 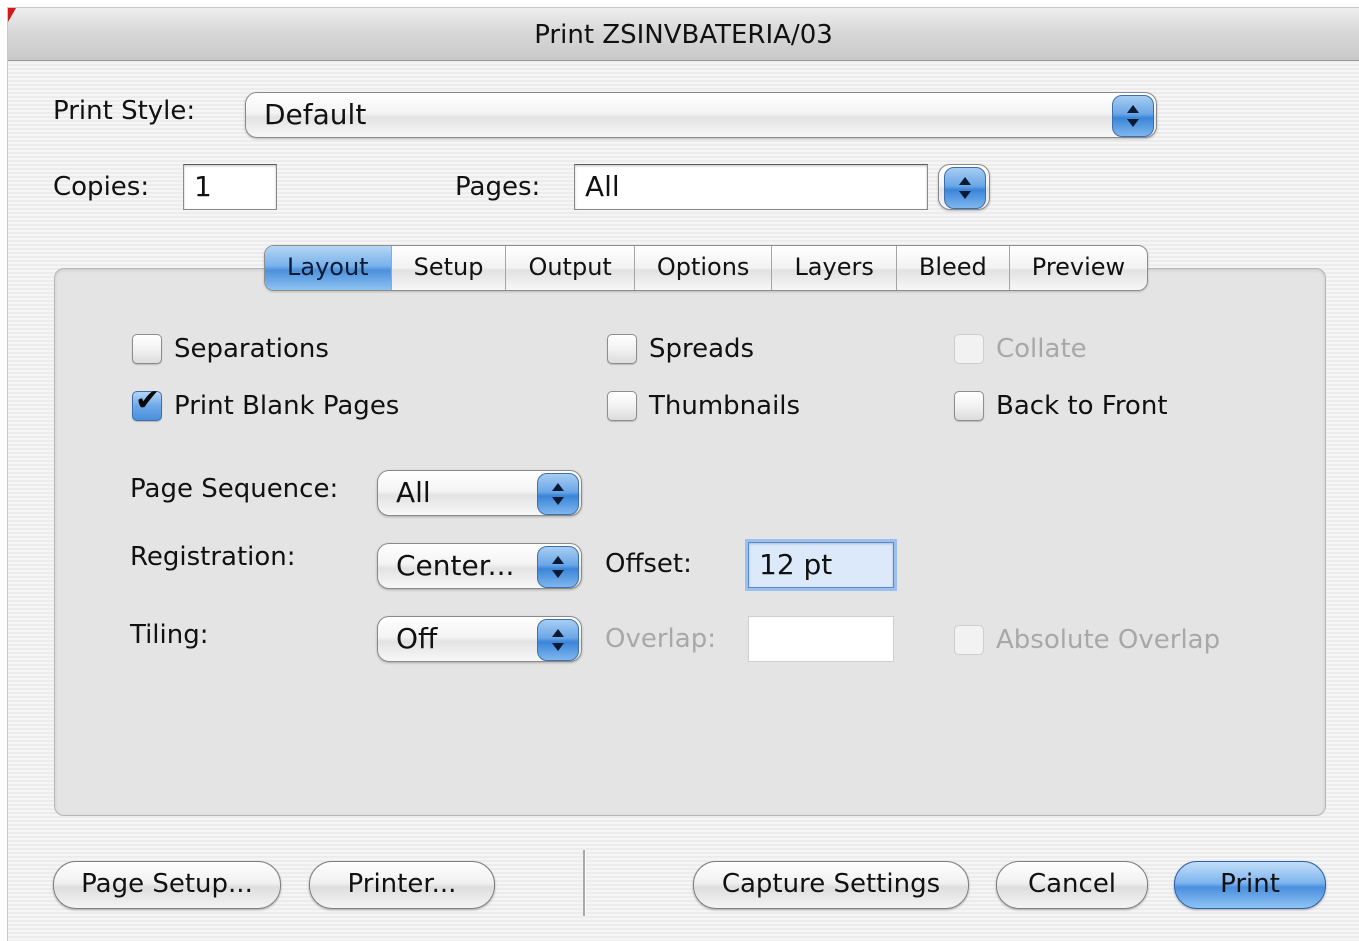 What do you see at coordinates (833, 268) in the screenshot?
I see `tab-layers: Layers` at bounding box center [833, 268].